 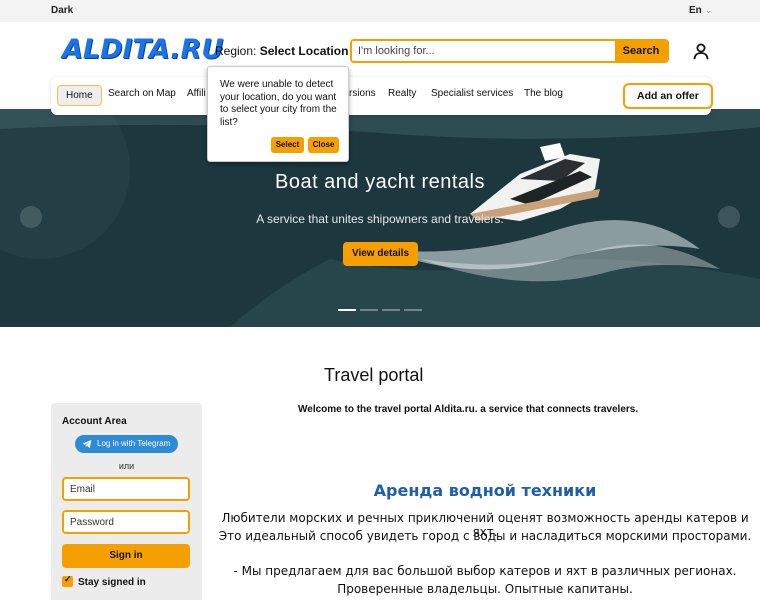 What do you see at coordinates (94, 421) in the screenshot?
I see `account-title: Account Area` at bounding box center [94, 421].